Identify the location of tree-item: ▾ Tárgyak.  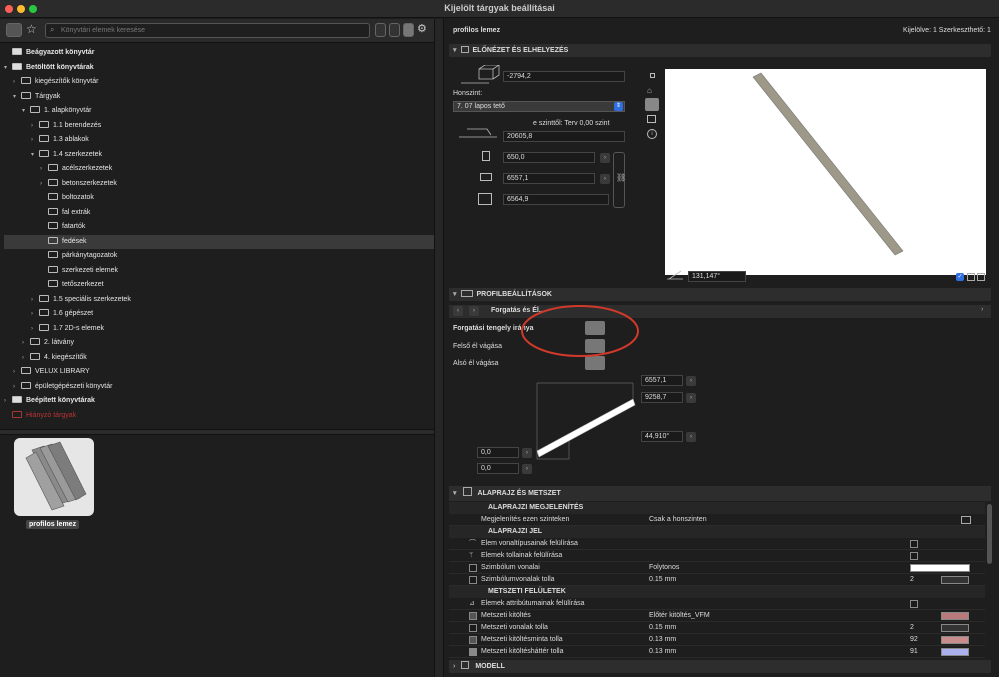
(219, 97).